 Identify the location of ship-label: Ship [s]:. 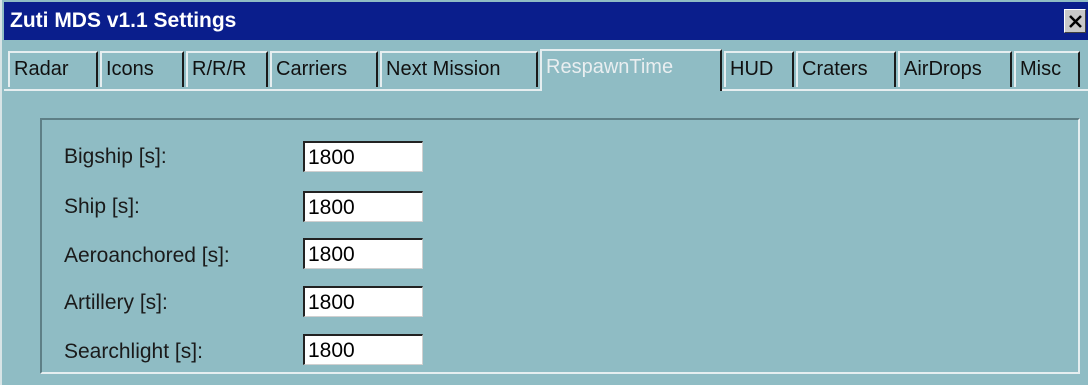
(102, 206).